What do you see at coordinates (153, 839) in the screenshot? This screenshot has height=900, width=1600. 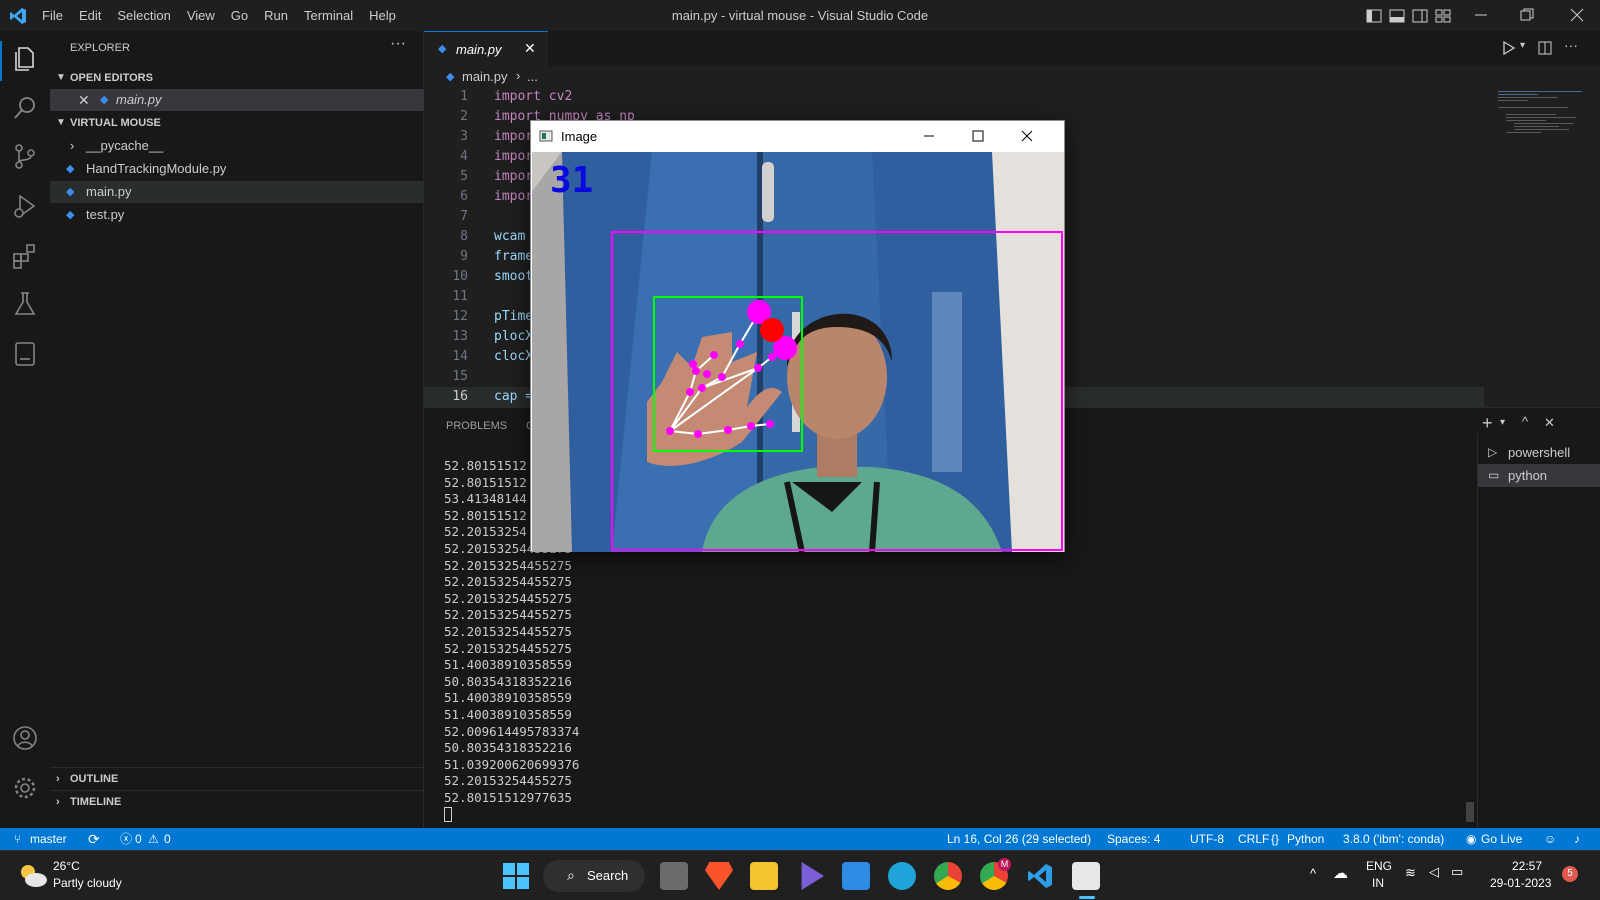 I see `warning-icon: ⚠` at bounding box center [153, 839].